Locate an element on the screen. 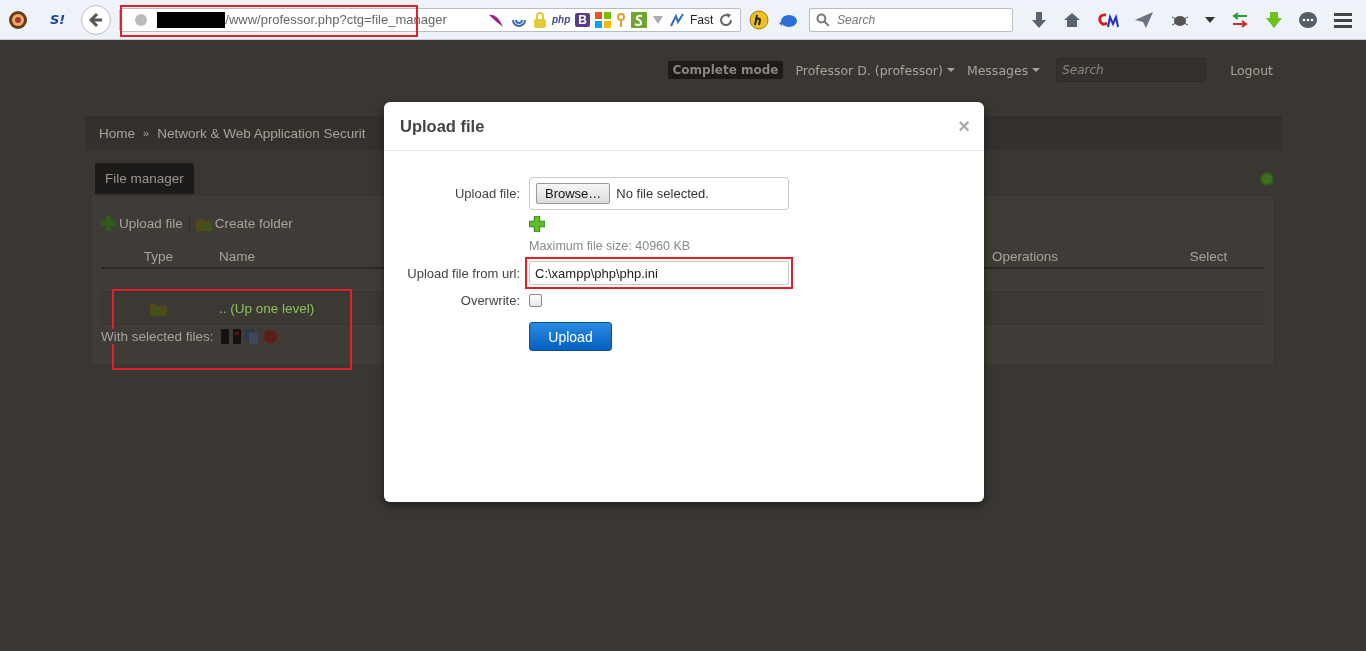  file-status: No file selected. is located at coordinates (662, 193).